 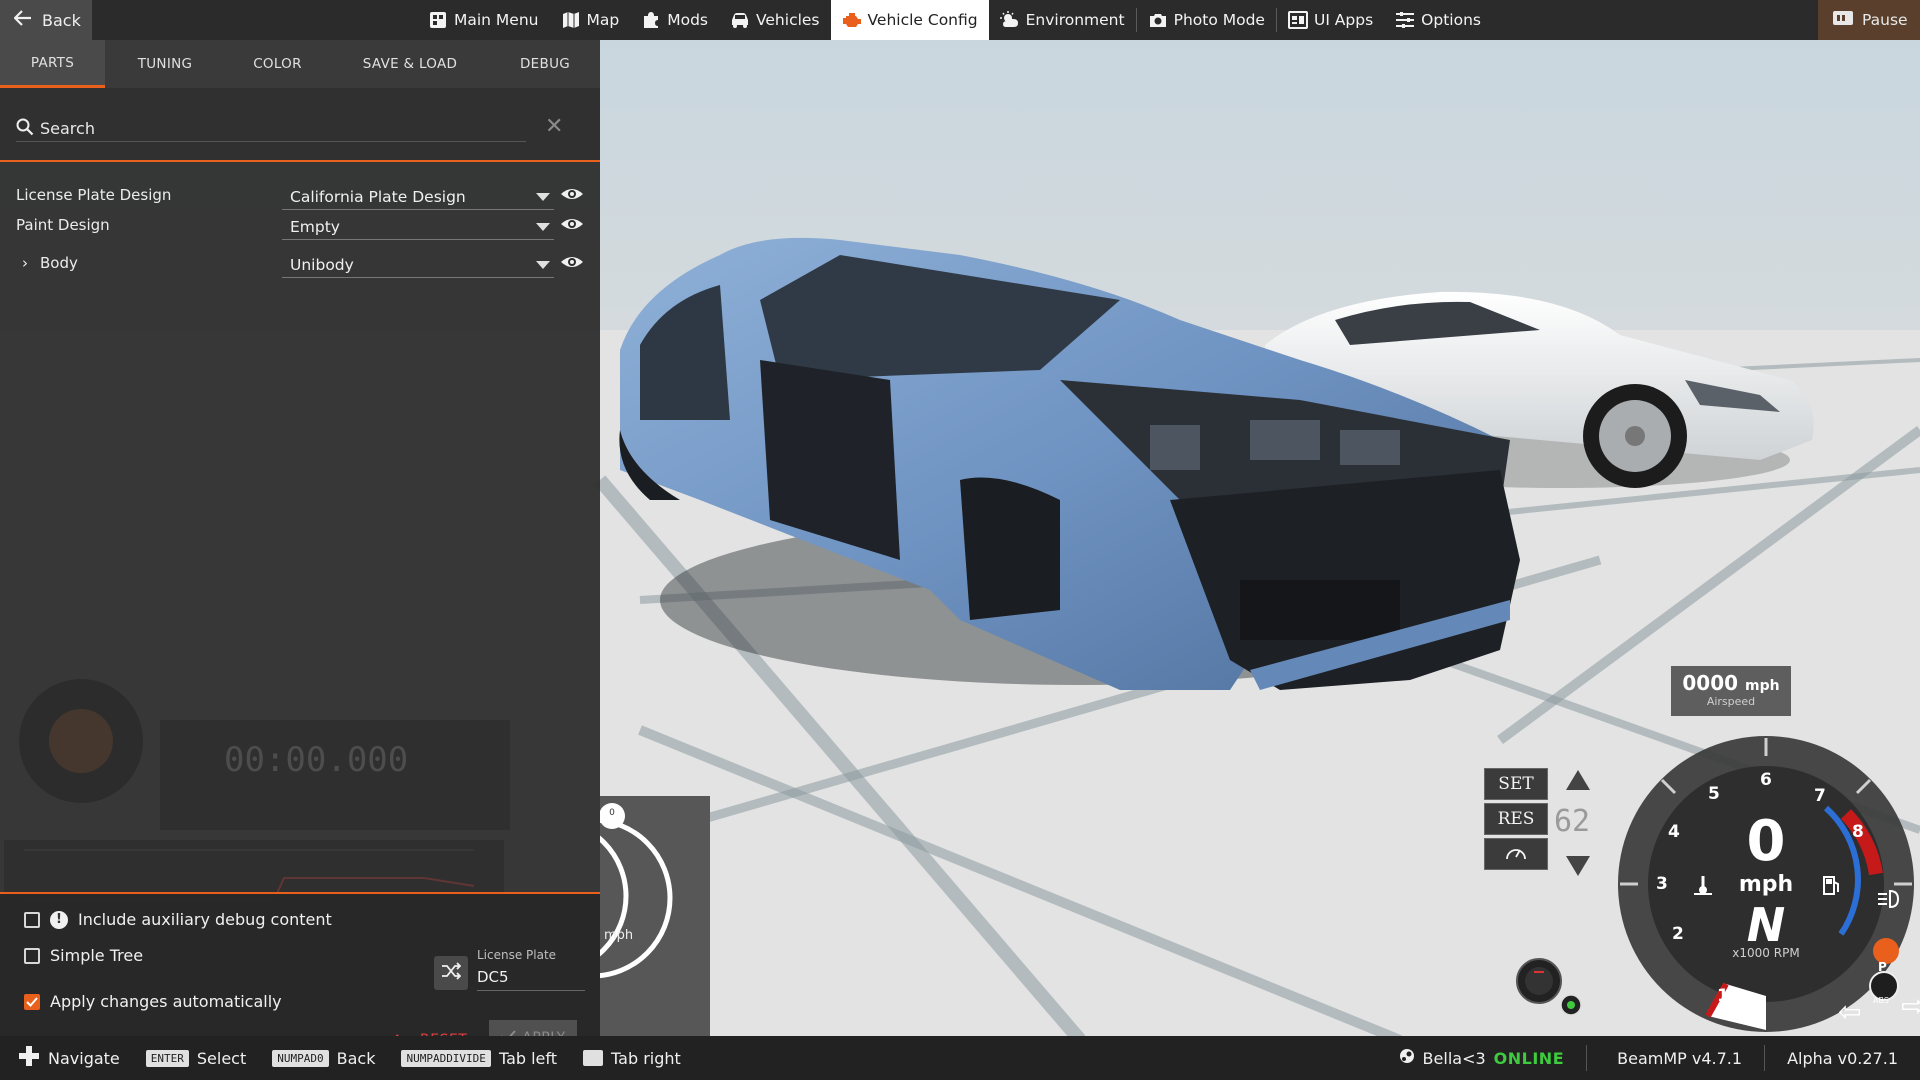 What do you see at coordinates (300, 1058) in the screenshot?
I see `keycap: NUMPAD0` at bounding box center [300, 1058].